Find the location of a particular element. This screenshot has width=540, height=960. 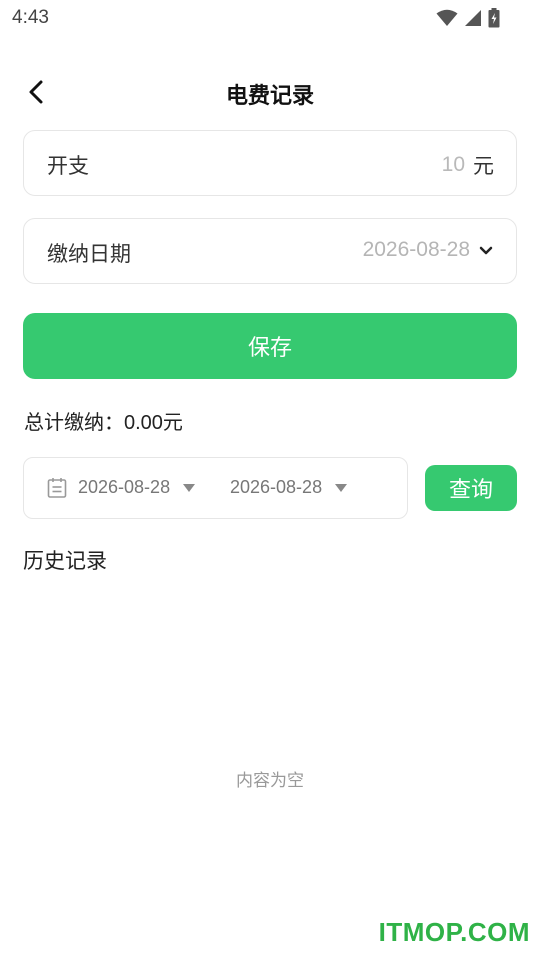

empty-state-text: 内容为空 is located at coordinates (270, 781).